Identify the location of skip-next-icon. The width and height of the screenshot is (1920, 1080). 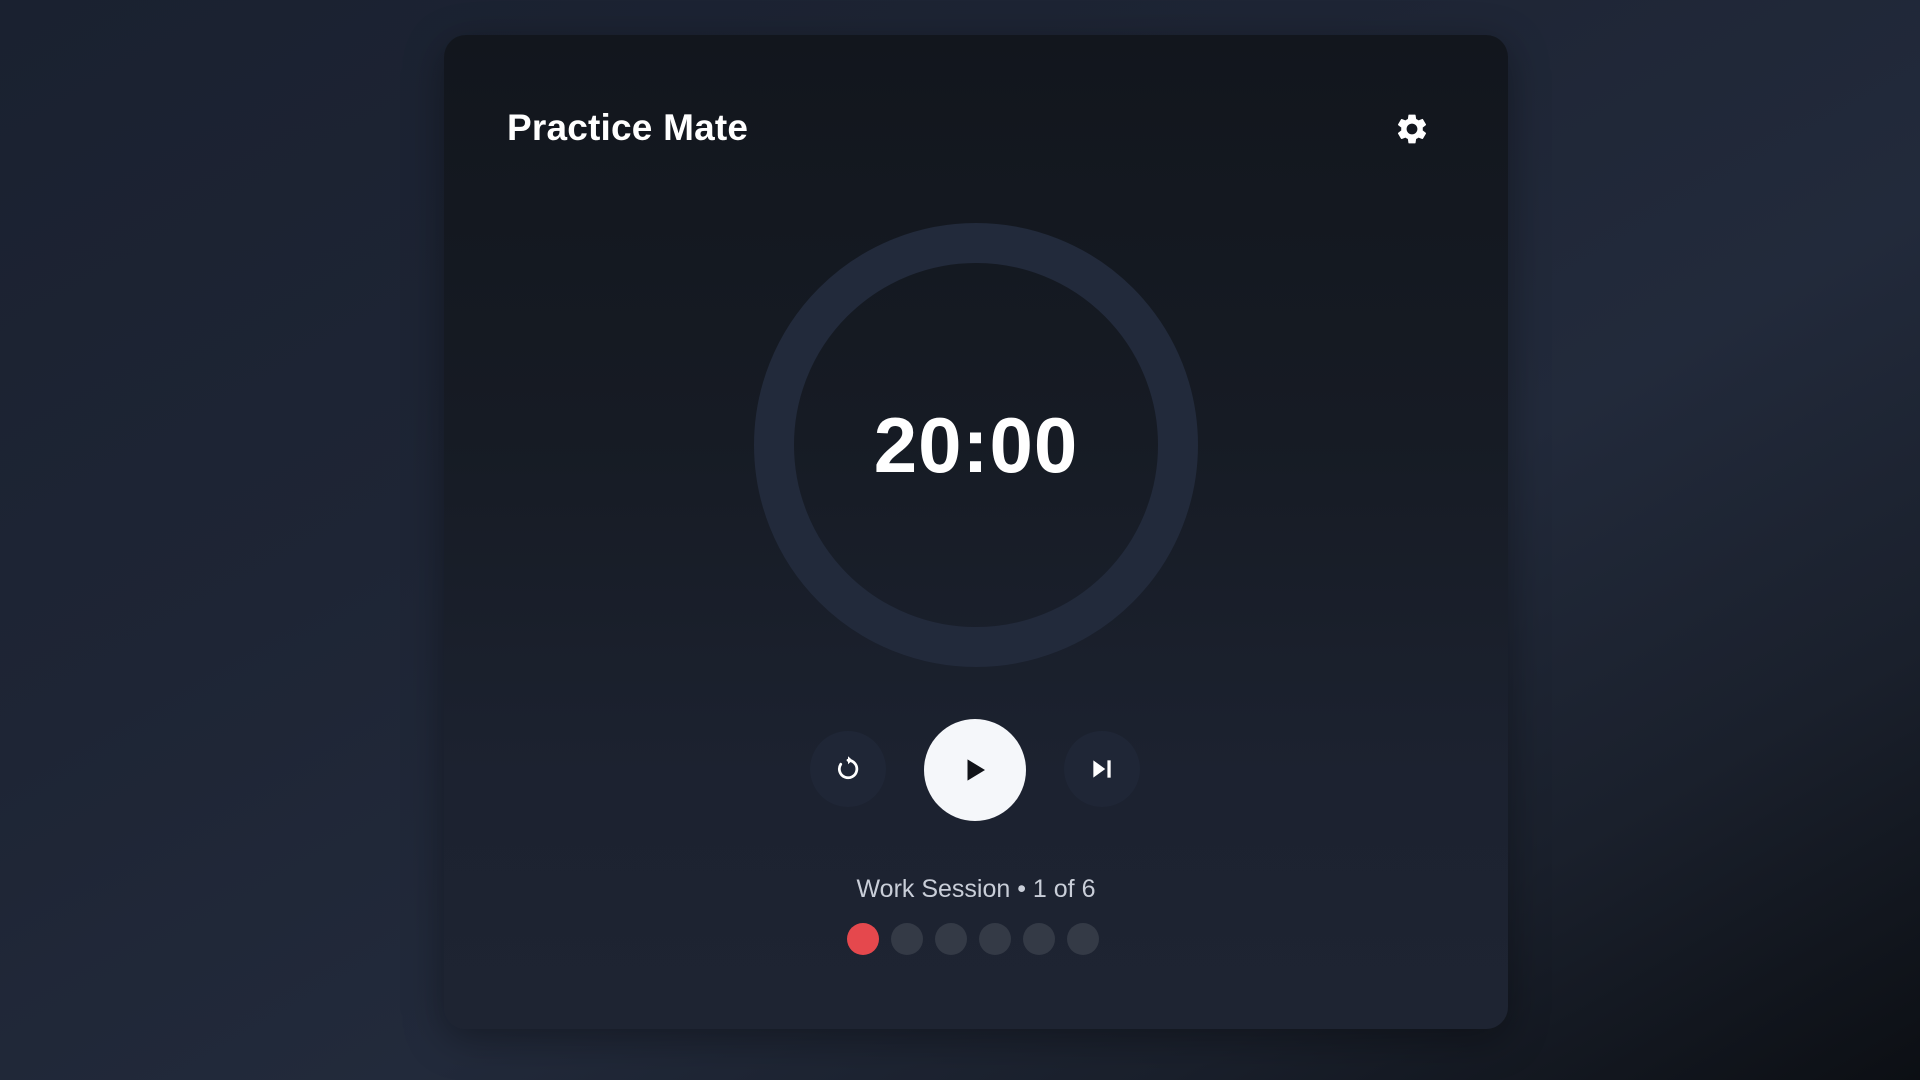
(1102, 769).